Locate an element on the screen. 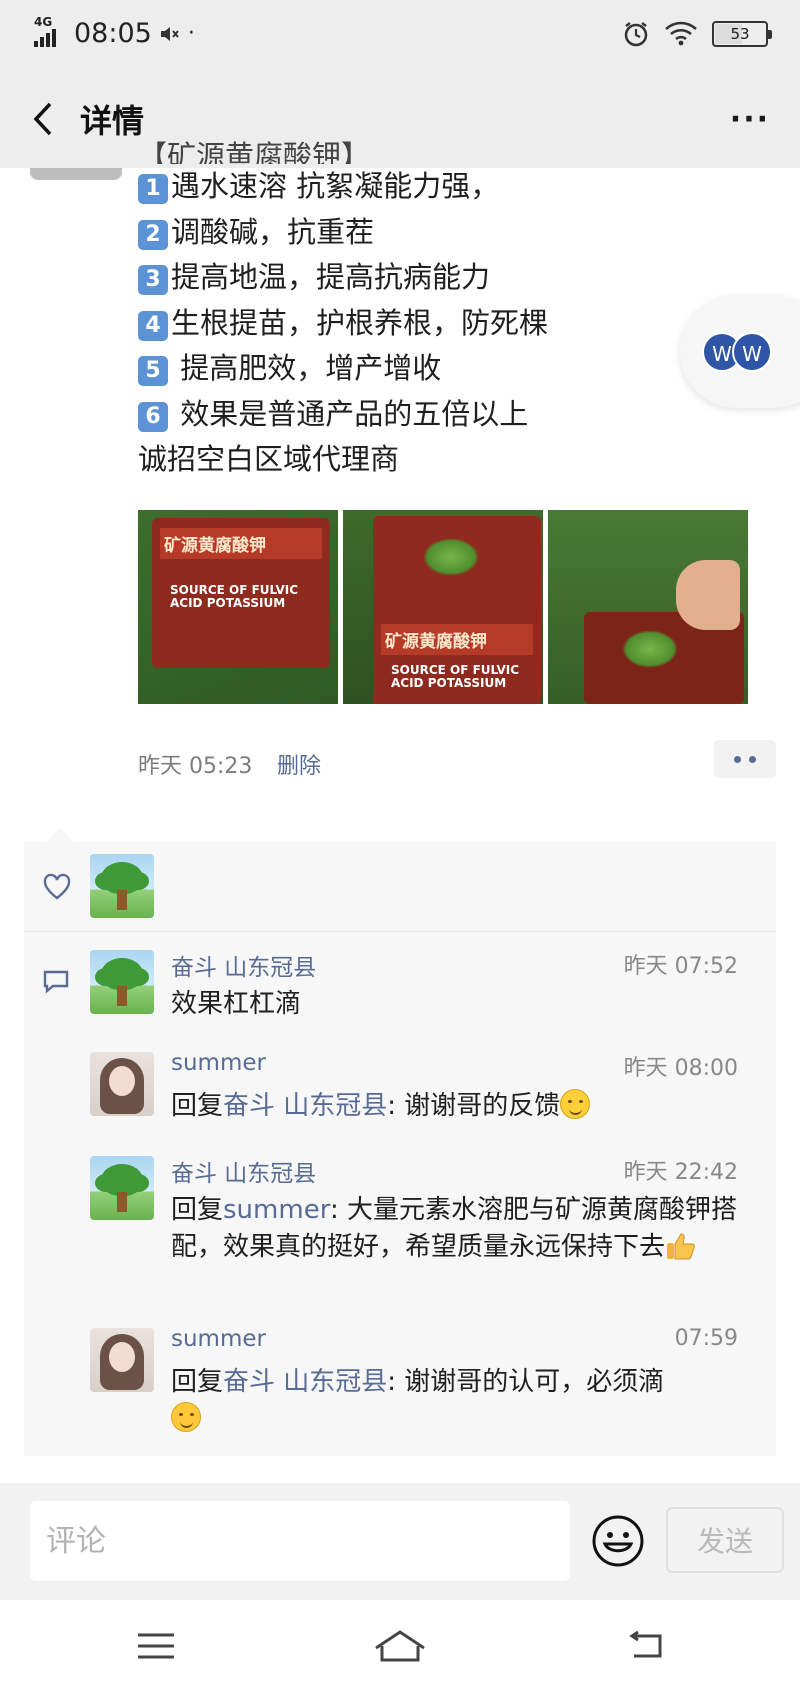  smile-emoji-icon is located at coordinates (575, 1104).